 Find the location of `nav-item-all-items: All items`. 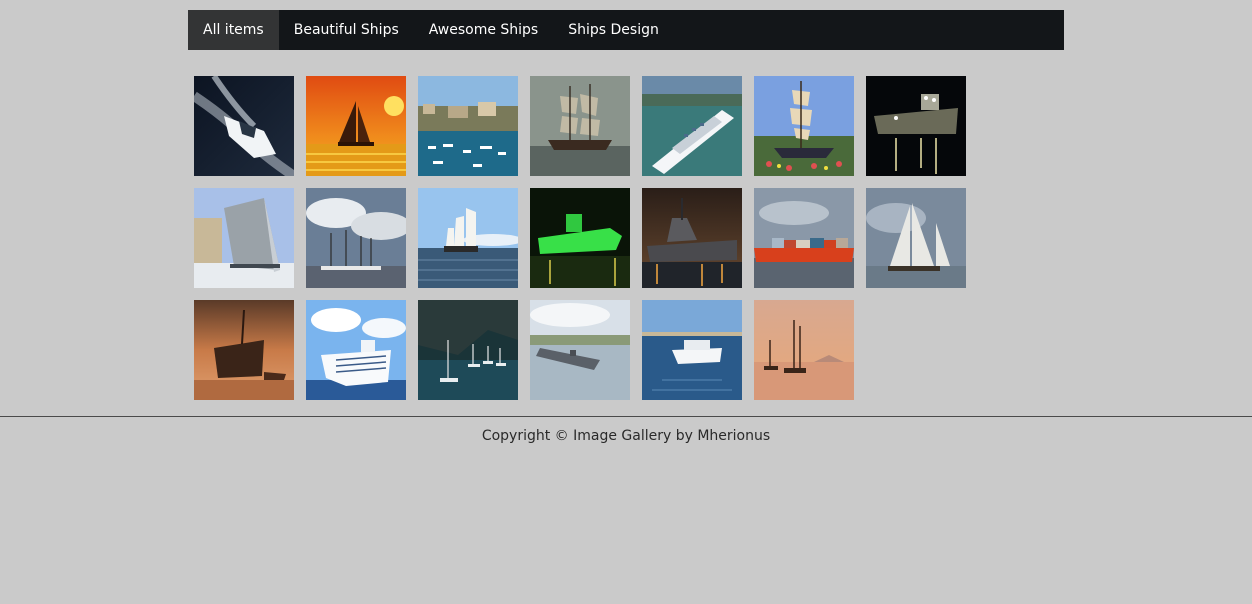

nav-item-all-items: All items is located at coordinates (233, 30).